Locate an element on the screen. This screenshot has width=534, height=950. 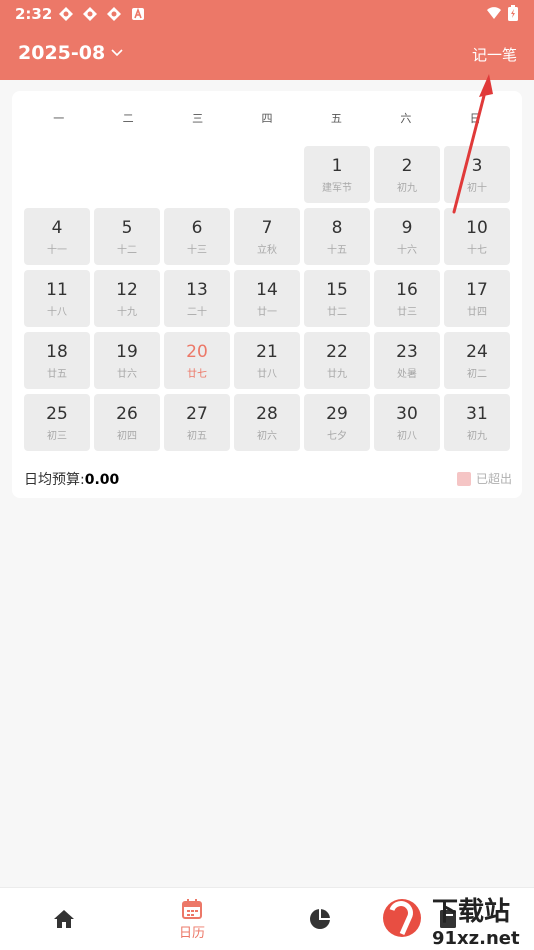
calendar-day-cell: 19 廿六 is located at coordinates (127, 360).